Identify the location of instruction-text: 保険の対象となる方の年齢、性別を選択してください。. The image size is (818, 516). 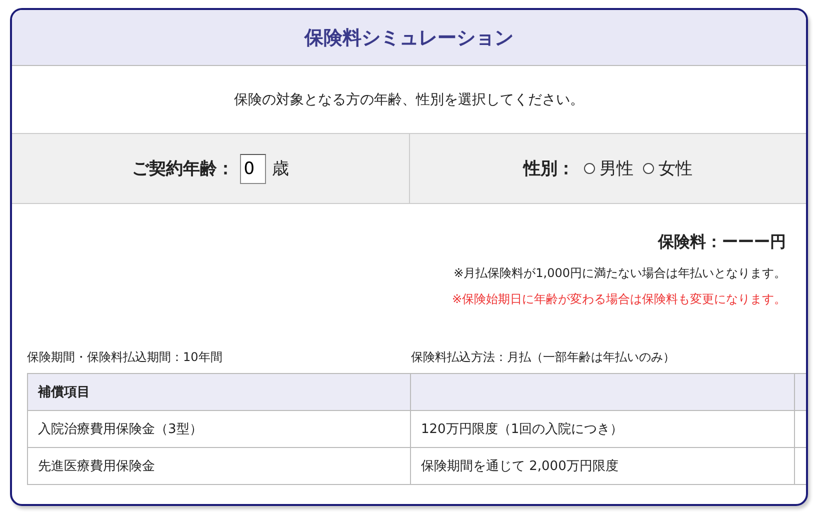
(409, 99).